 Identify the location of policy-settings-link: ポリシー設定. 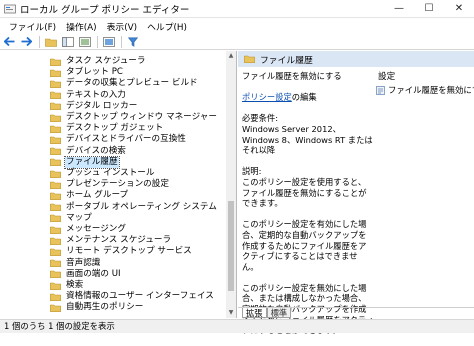
(267, 97).